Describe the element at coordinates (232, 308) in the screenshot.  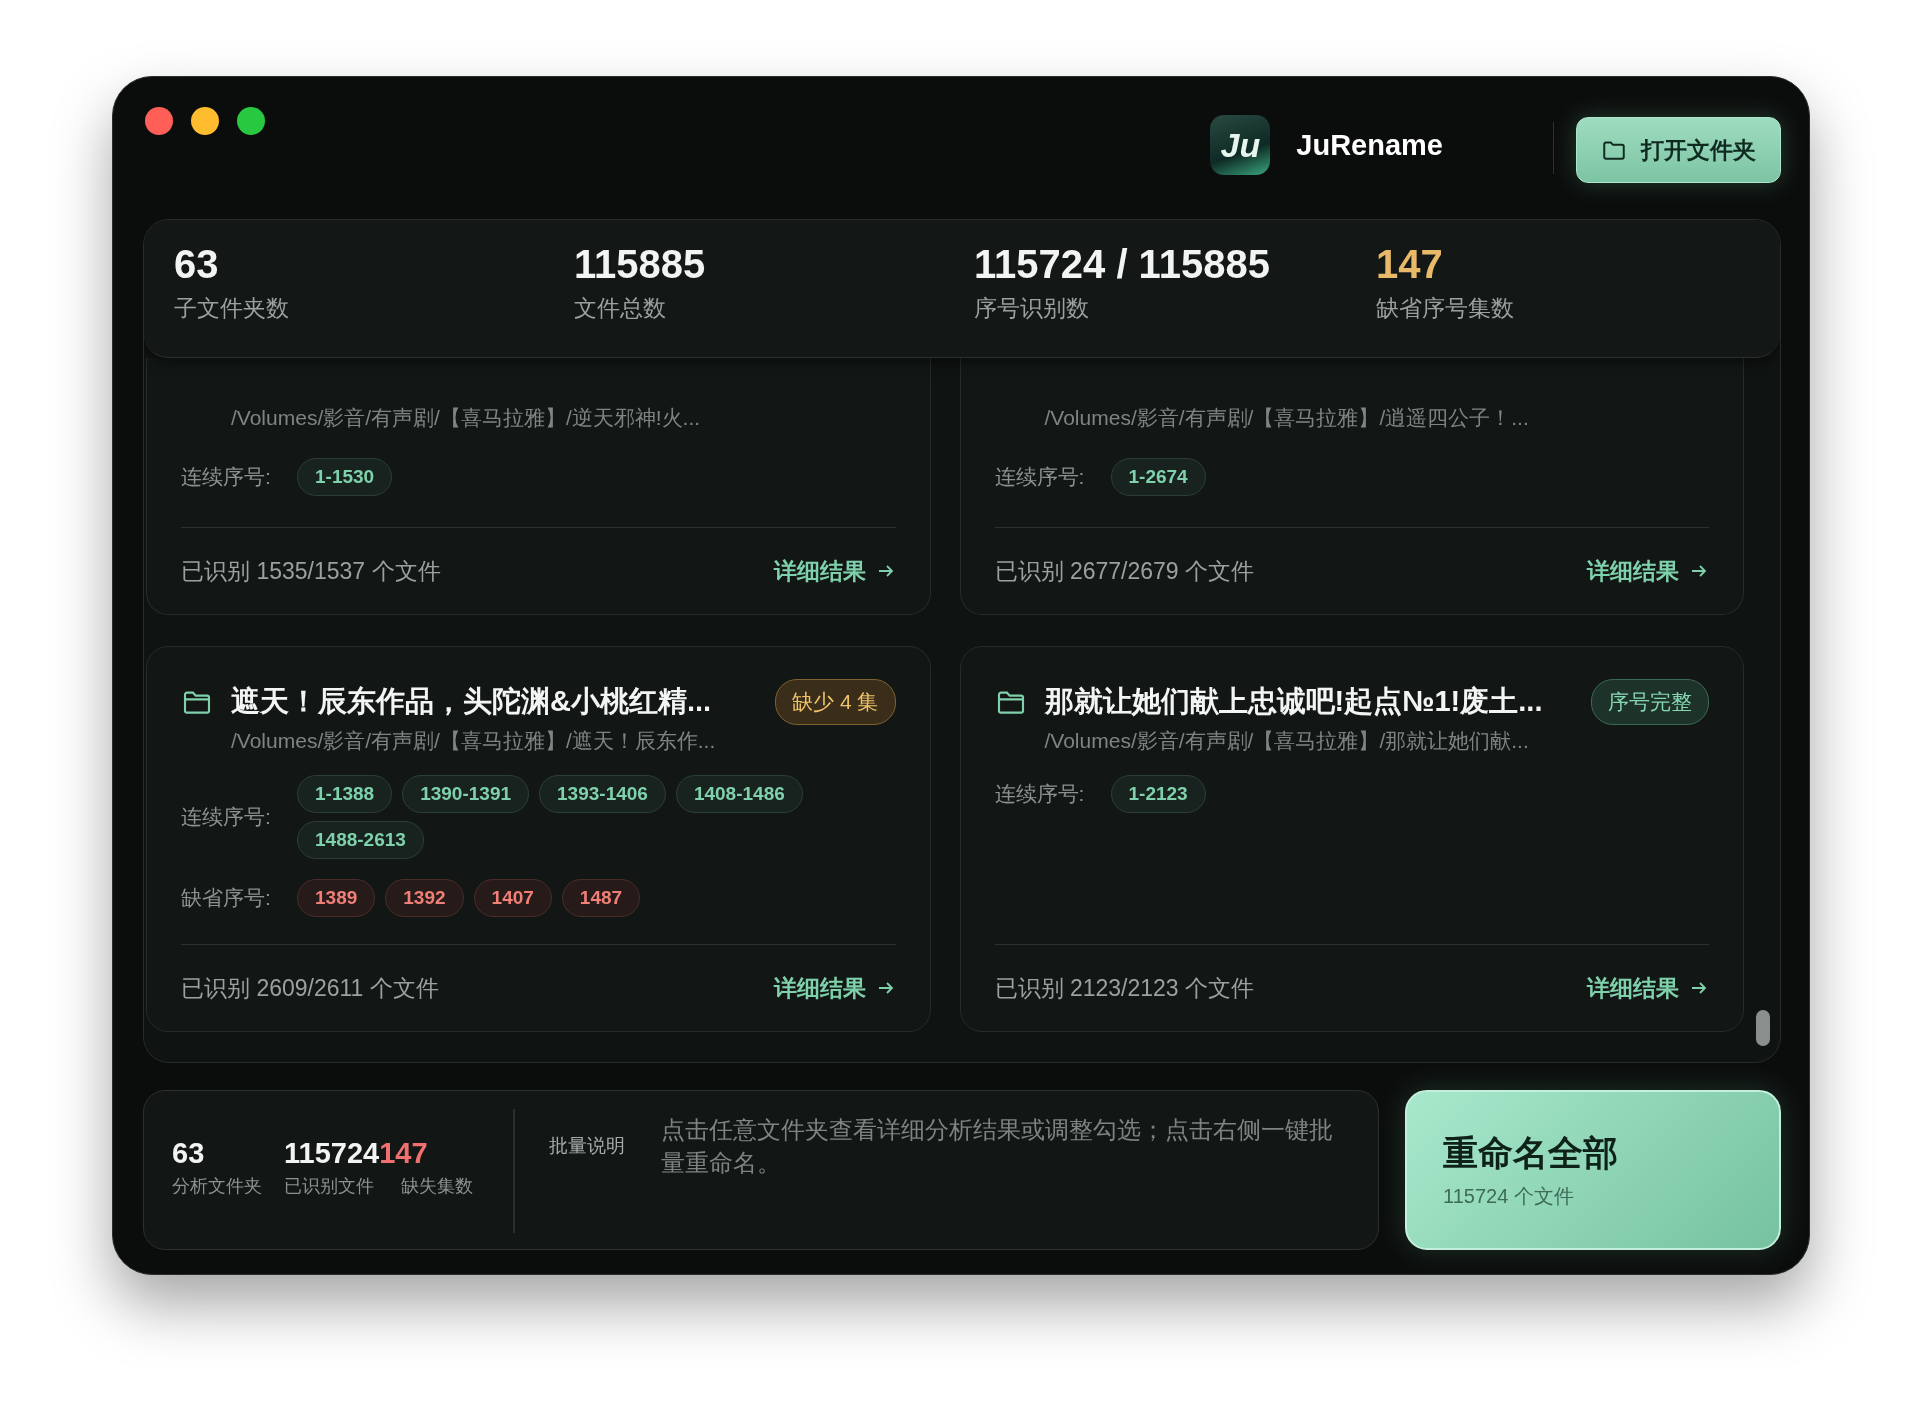
I see `stat-label: 子文件夹数` at that location.